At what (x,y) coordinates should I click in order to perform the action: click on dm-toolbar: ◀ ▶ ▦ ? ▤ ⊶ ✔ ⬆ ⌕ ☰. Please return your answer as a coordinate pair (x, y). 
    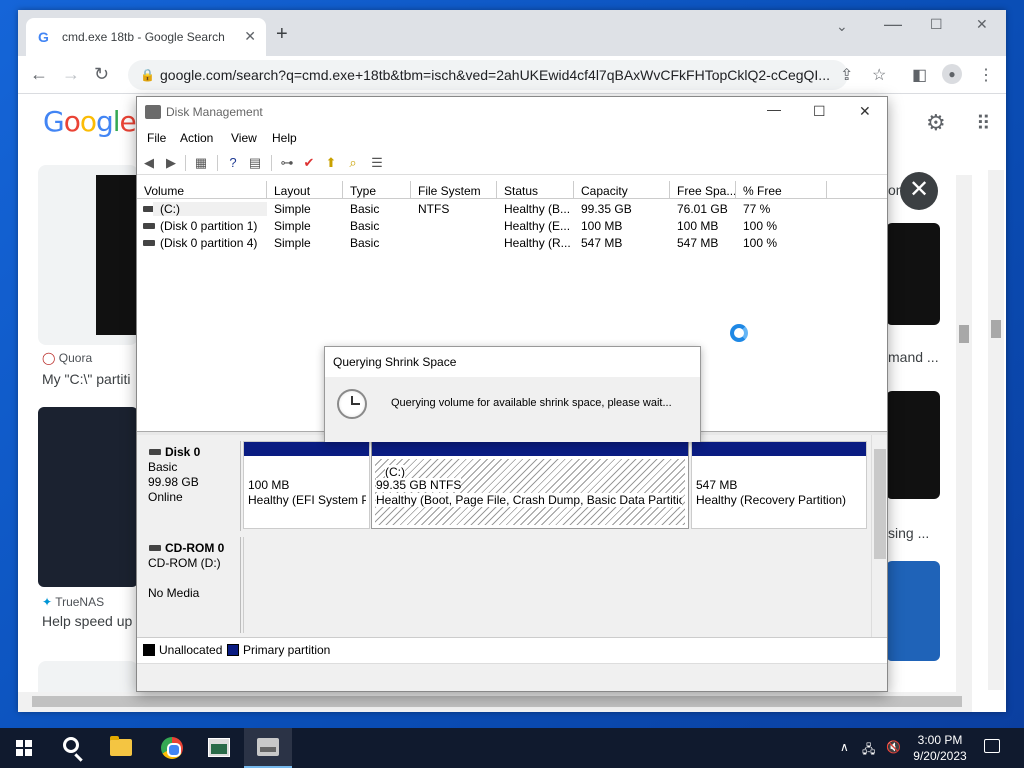
    Looking at the image, I should click on (512, 163).